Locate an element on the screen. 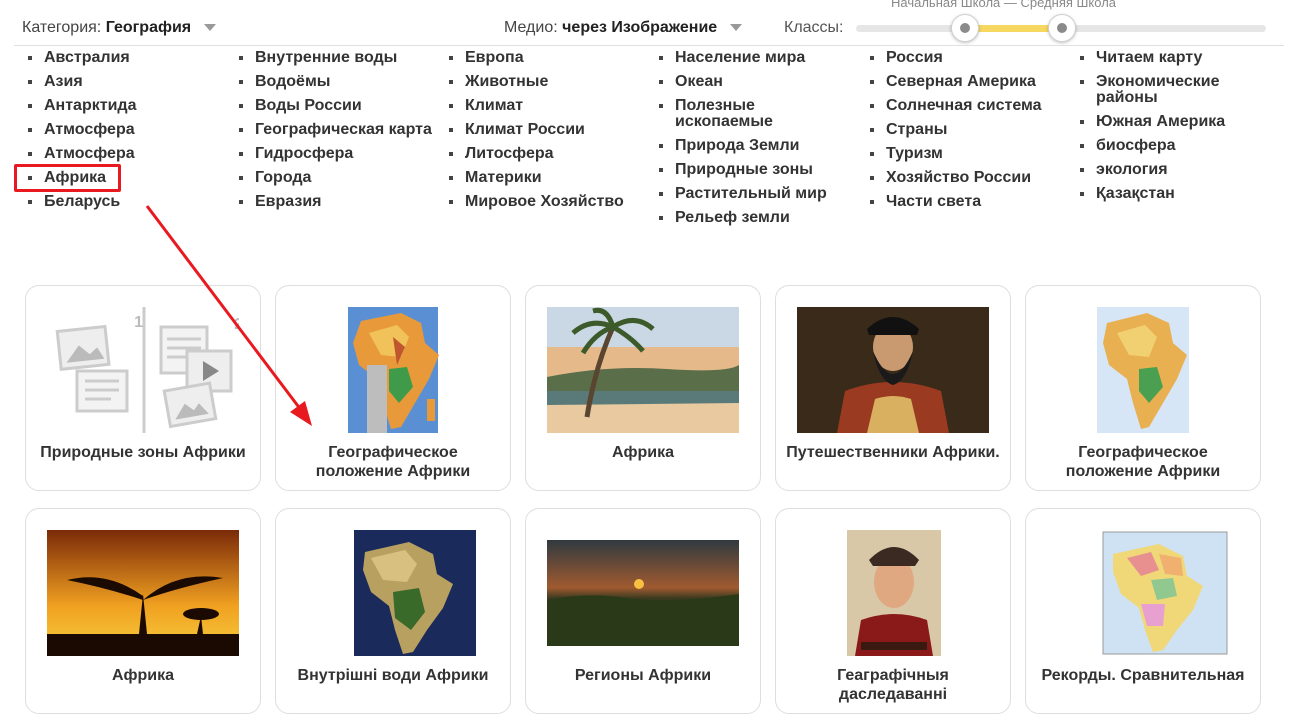 The image size is (1304, 714). topic-link: Природа Земли is located at coordinates (745, 146).